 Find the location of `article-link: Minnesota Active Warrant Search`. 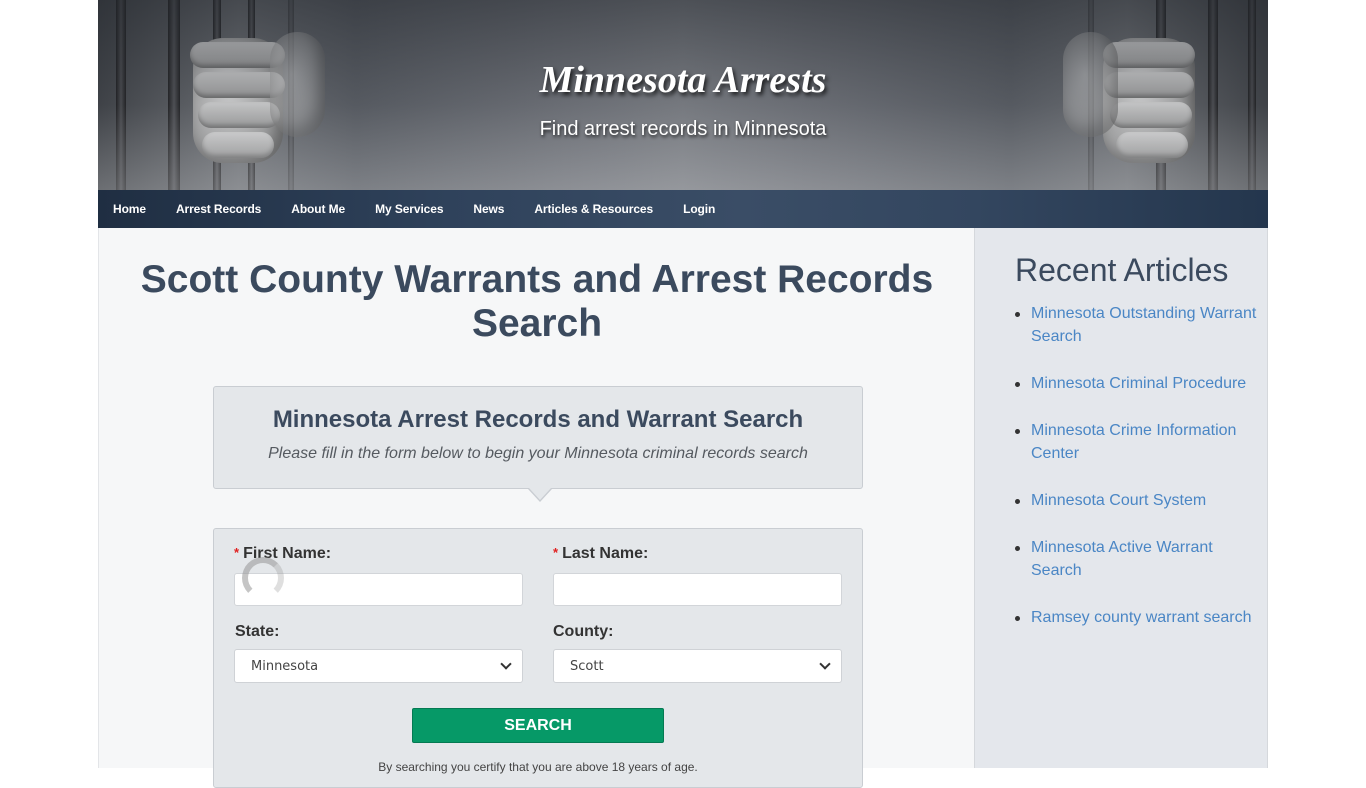

article-link: Minnesota Active Warrant Search is located at coordinates (1122, 559).